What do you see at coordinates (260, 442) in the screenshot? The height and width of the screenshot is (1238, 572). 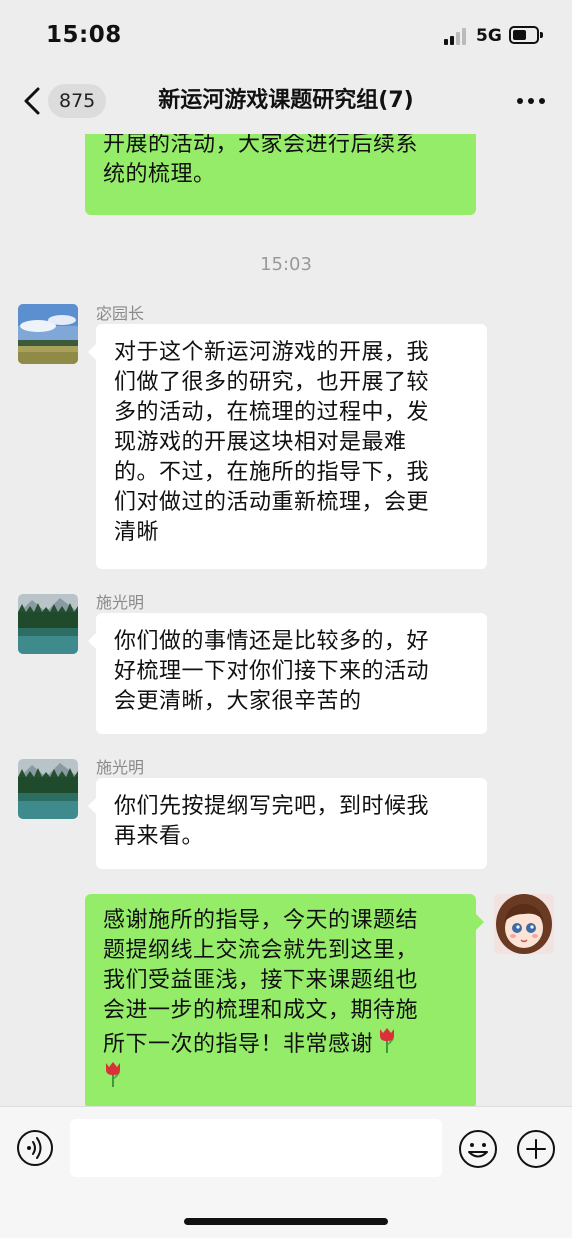 I see `message-line: 现游戏的开展这块相对是最难` at bounding box center [260, 442].